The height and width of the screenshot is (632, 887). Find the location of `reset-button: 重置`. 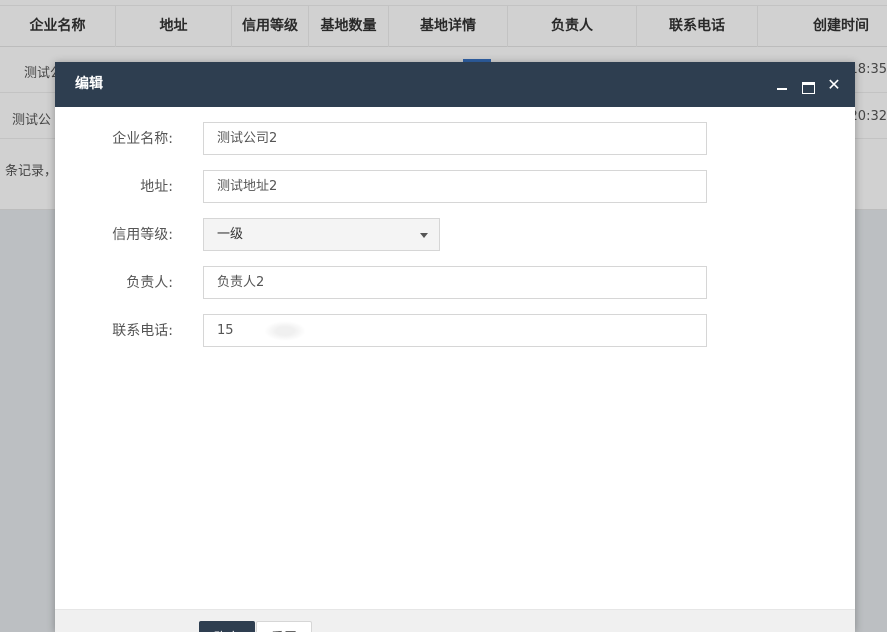

reset-button: 重置 is located at coordinates (284, 626).